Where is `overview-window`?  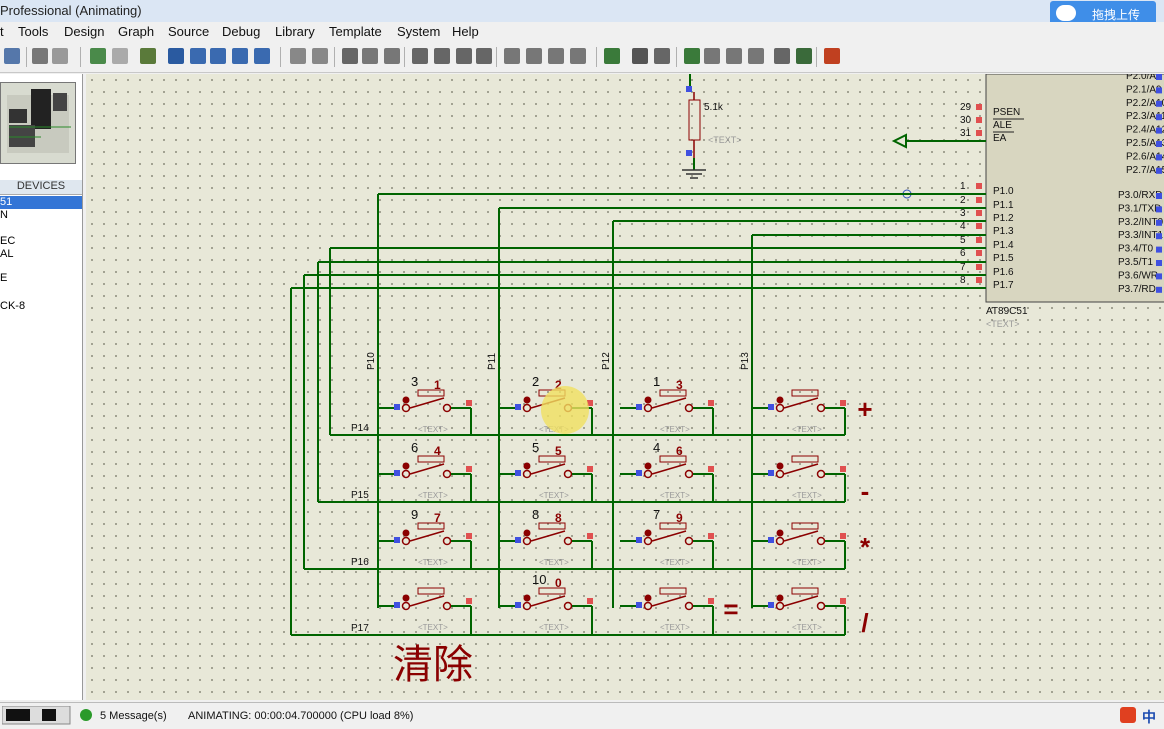 overview-window is located at coordinates (38, 123).